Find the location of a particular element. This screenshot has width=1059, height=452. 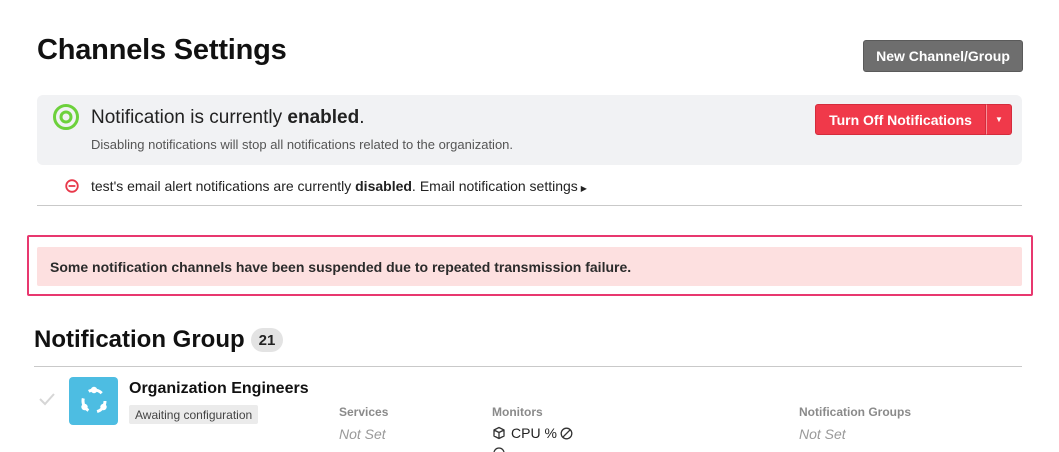

monitor-icon is located at coordinates (499, 449).